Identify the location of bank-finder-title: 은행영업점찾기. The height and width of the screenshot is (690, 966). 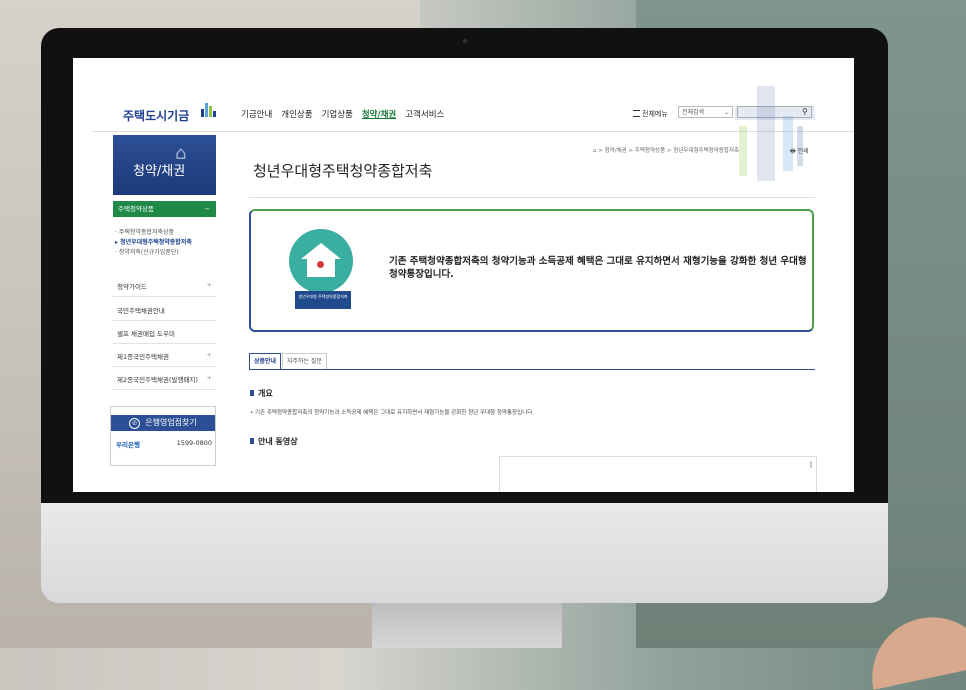
(171, 422).